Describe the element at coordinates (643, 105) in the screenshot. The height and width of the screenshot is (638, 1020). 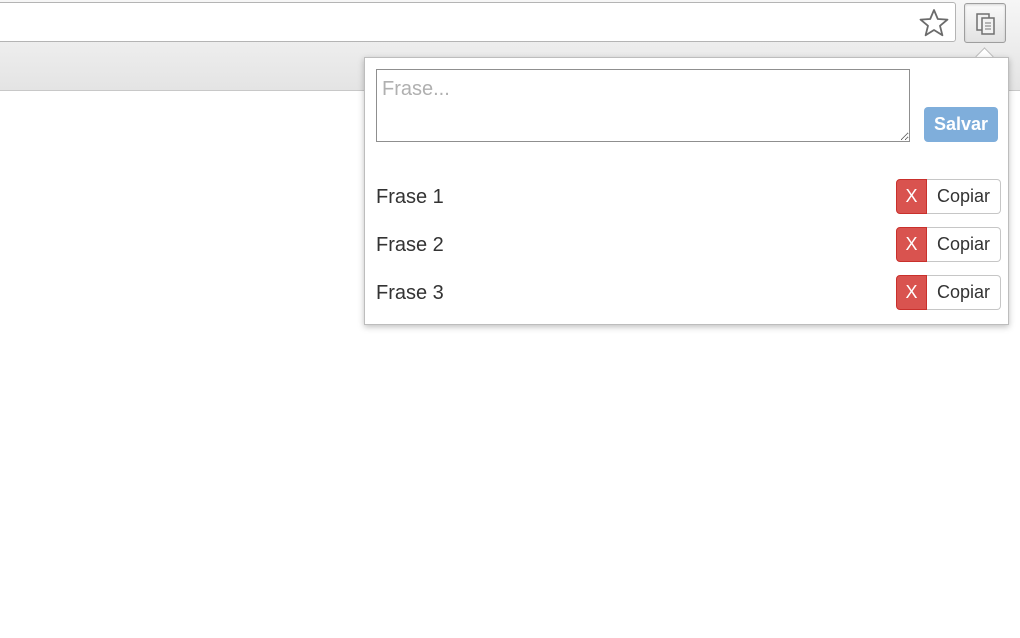
I see `phrase-input` at that location.